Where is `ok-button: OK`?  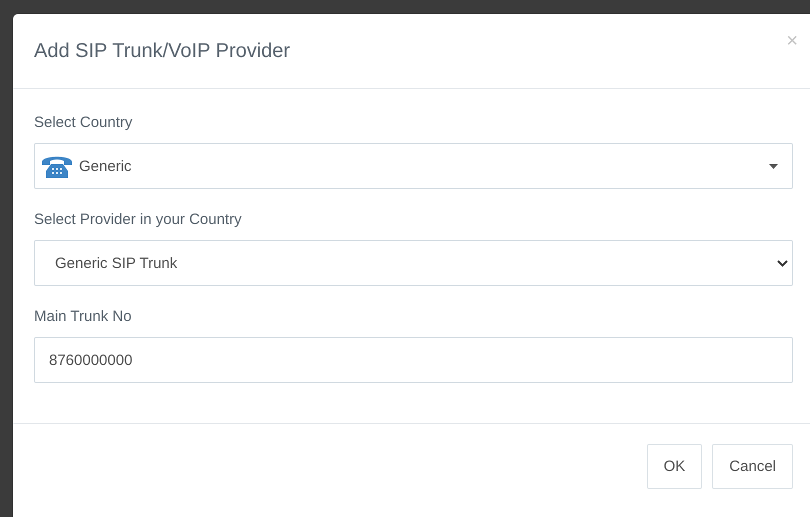
ok-button: OK is located at coordinates (674, 466).